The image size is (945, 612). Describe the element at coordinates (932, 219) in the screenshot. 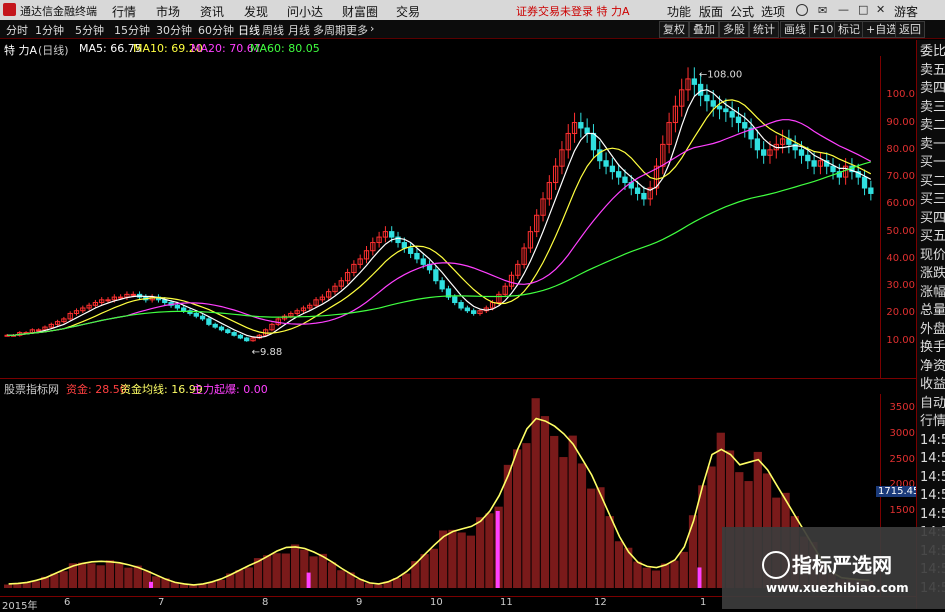

I see `side-panel-item: 买四` at that location.